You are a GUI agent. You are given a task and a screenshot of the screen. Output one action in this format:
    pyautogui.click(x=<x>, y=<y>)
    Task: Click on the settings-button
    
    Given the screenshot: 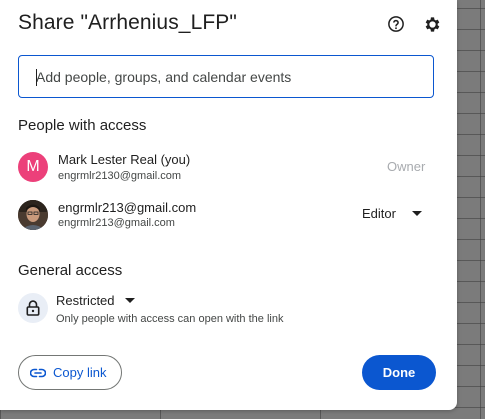 What is the action you would take?
    pyautogui.click(x=432, y=24)
    